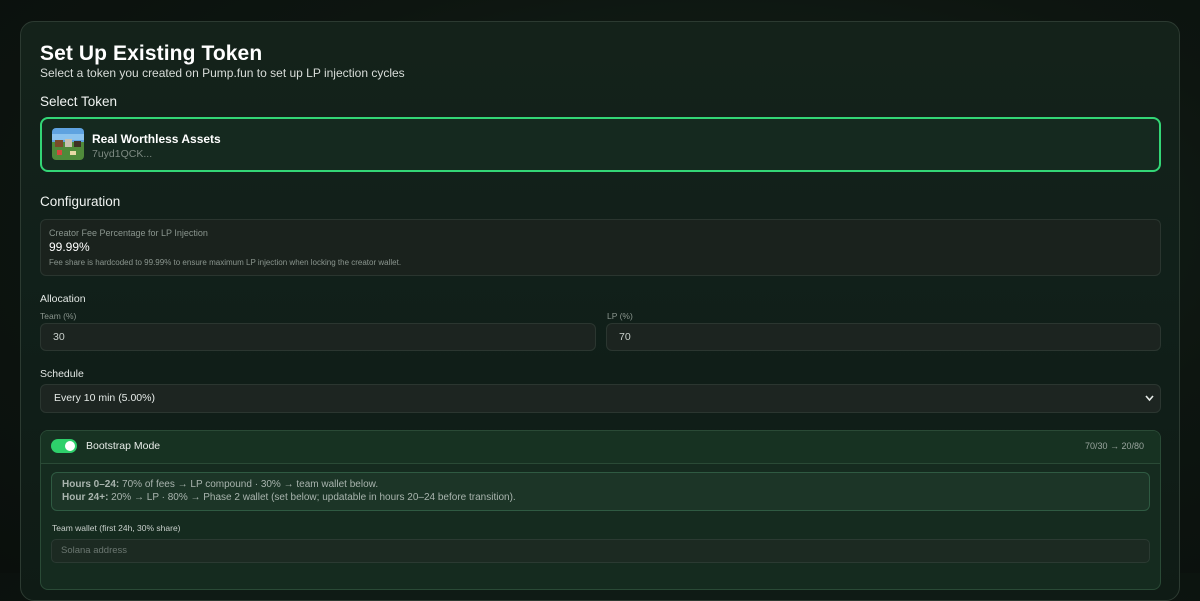  Describe the element at coordinates (80, 201) in the screenshot. I see `configuration-heading: Configuration` at that location.